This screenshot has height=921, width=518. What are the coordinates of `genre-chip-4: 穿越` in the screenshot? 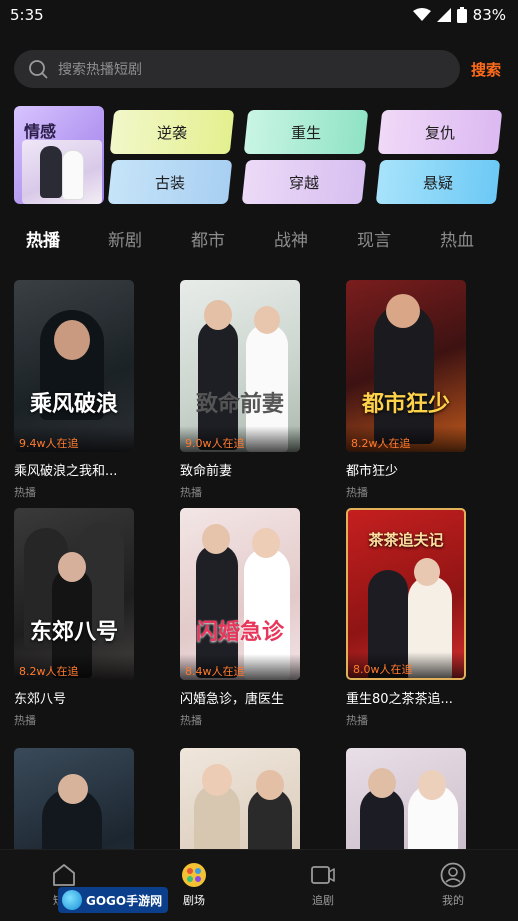 It's located at (304, 182).